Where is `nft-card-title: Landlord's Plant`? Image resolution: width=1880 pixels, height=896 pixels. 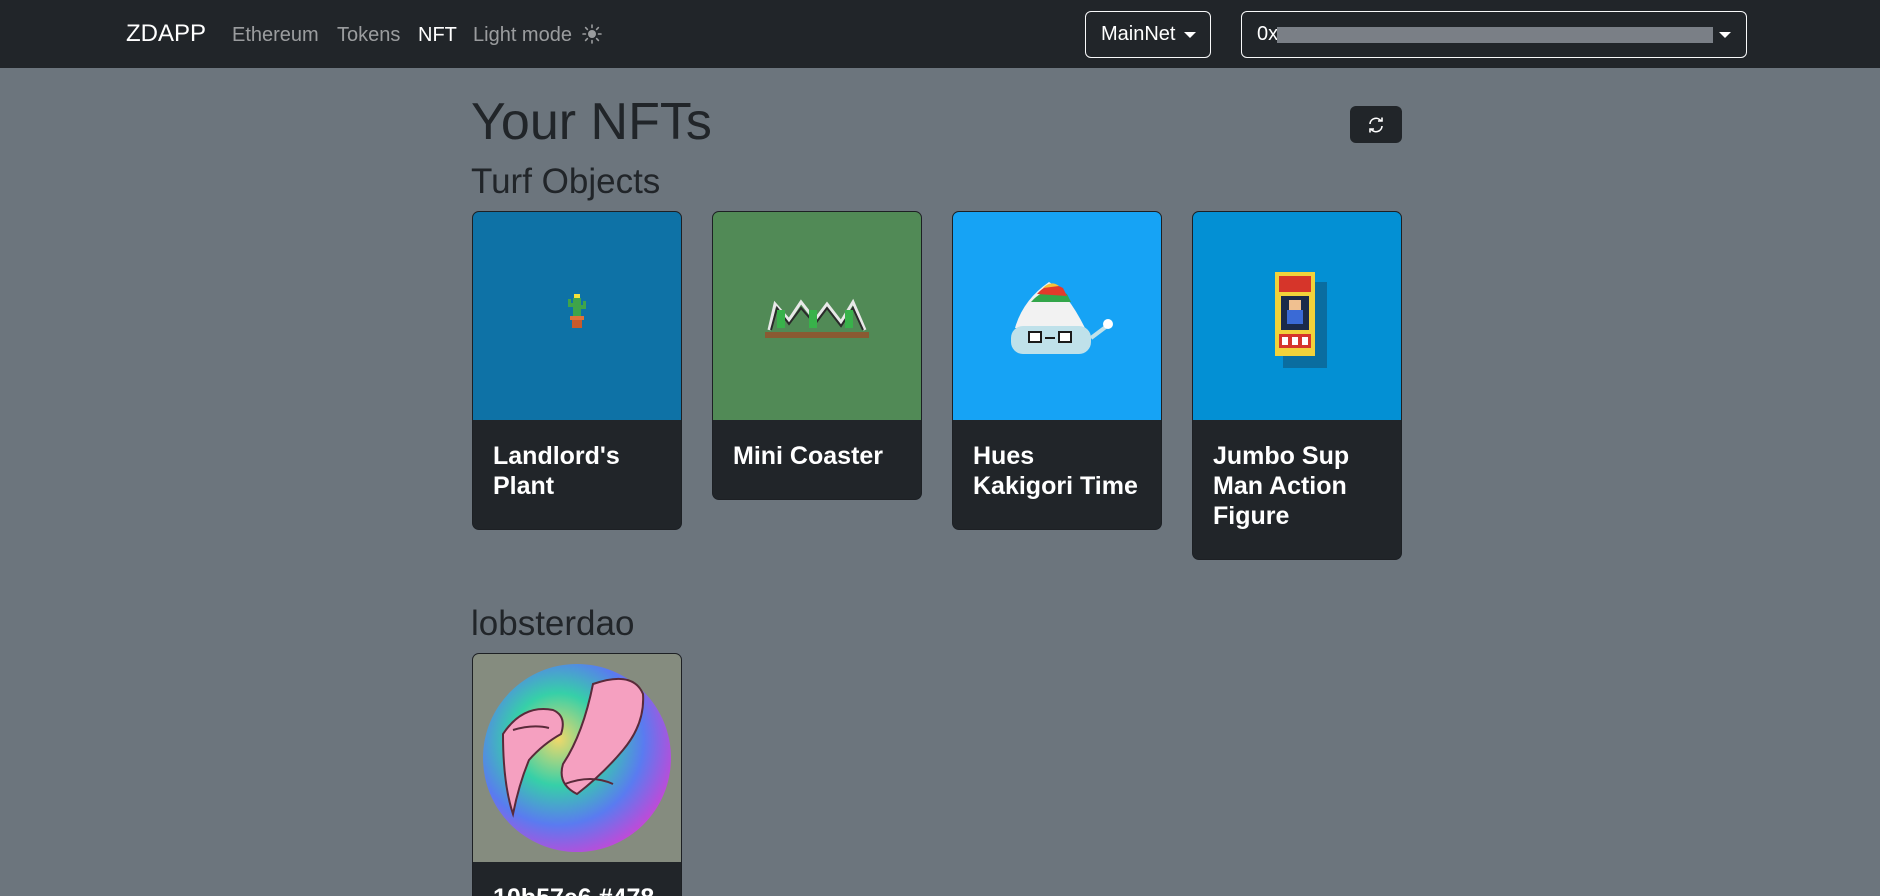 nft-card-title: Landlord's Plant is located at coordinates (556, 471).